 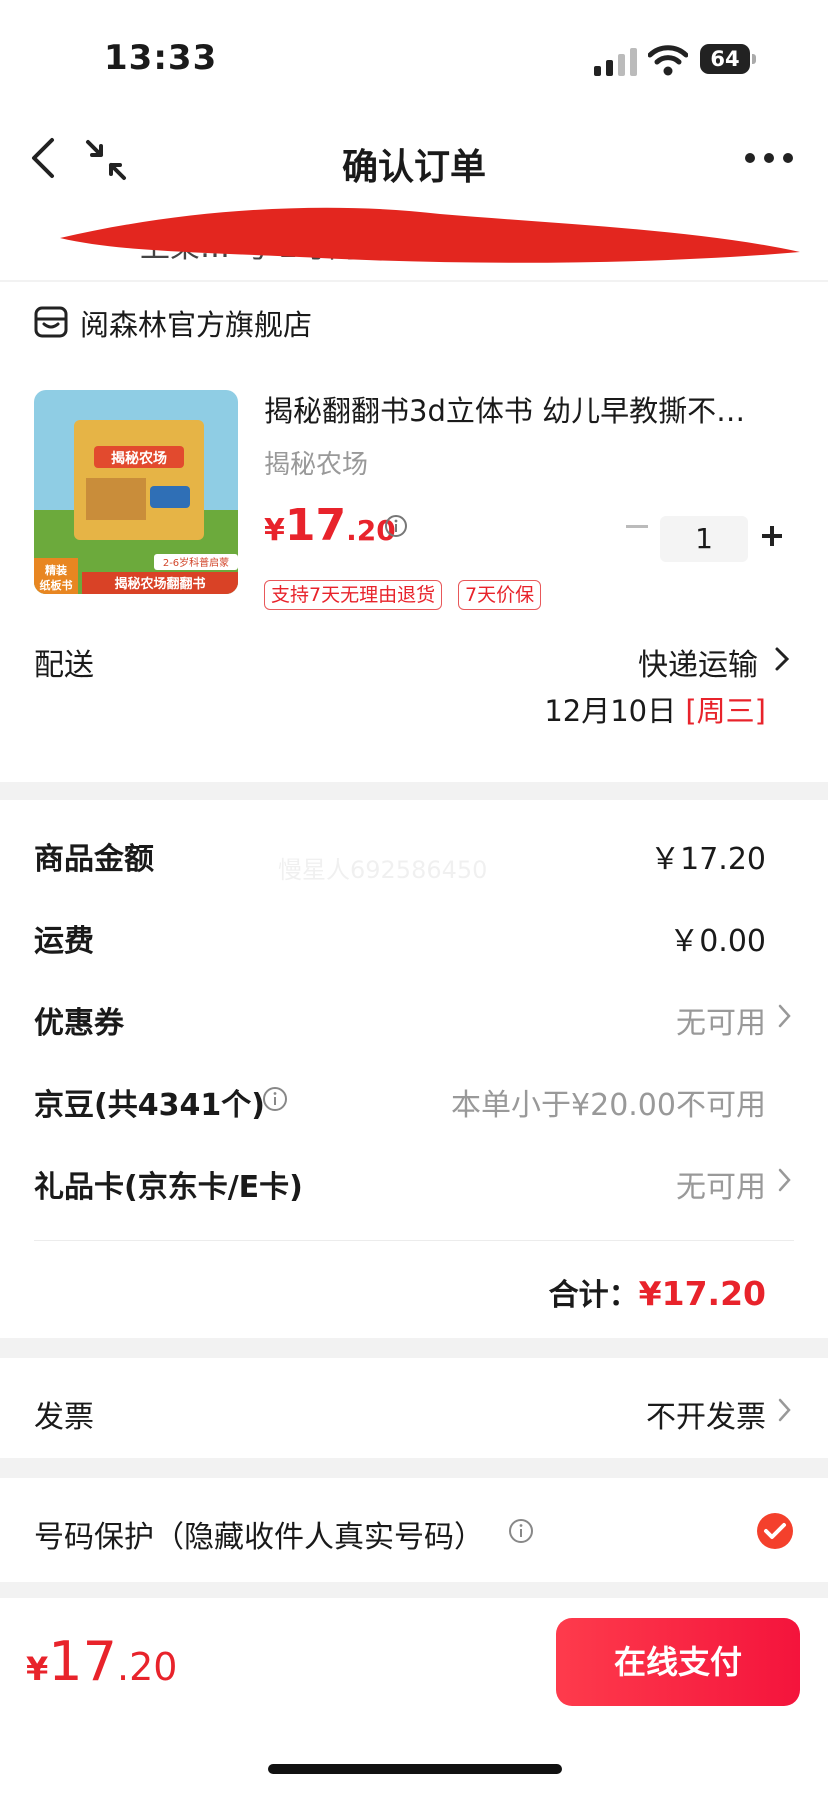 I want to click on home-indicator, so click(x=415, y=1769).